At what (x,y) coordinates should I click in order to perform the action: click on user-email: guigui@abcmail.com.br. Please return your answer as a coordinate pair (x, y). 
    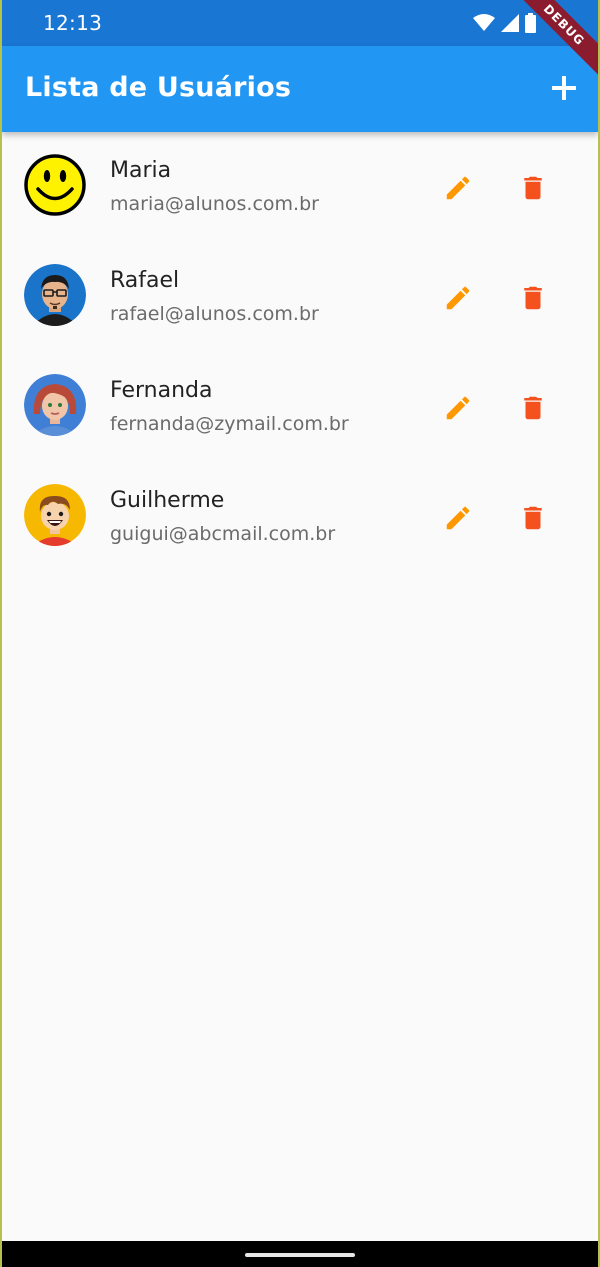
    Looking at the image, I should click on (223, 534).